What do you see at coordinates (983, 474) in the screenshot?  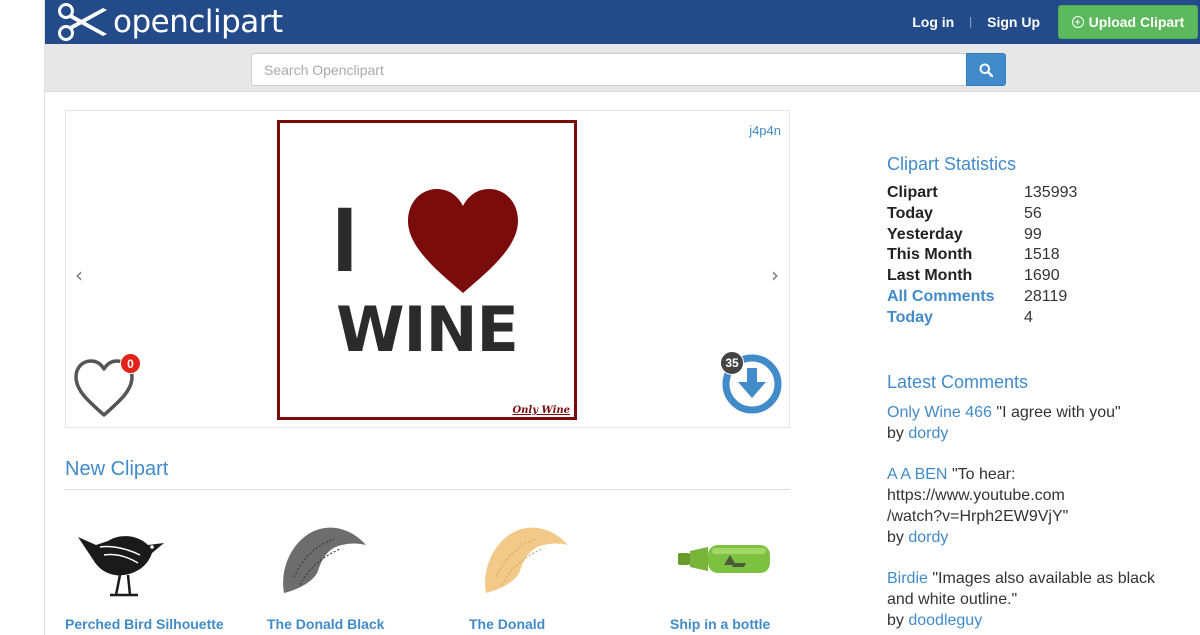 I see `comment-text: "To hear:` at bounding box center [983, 474].